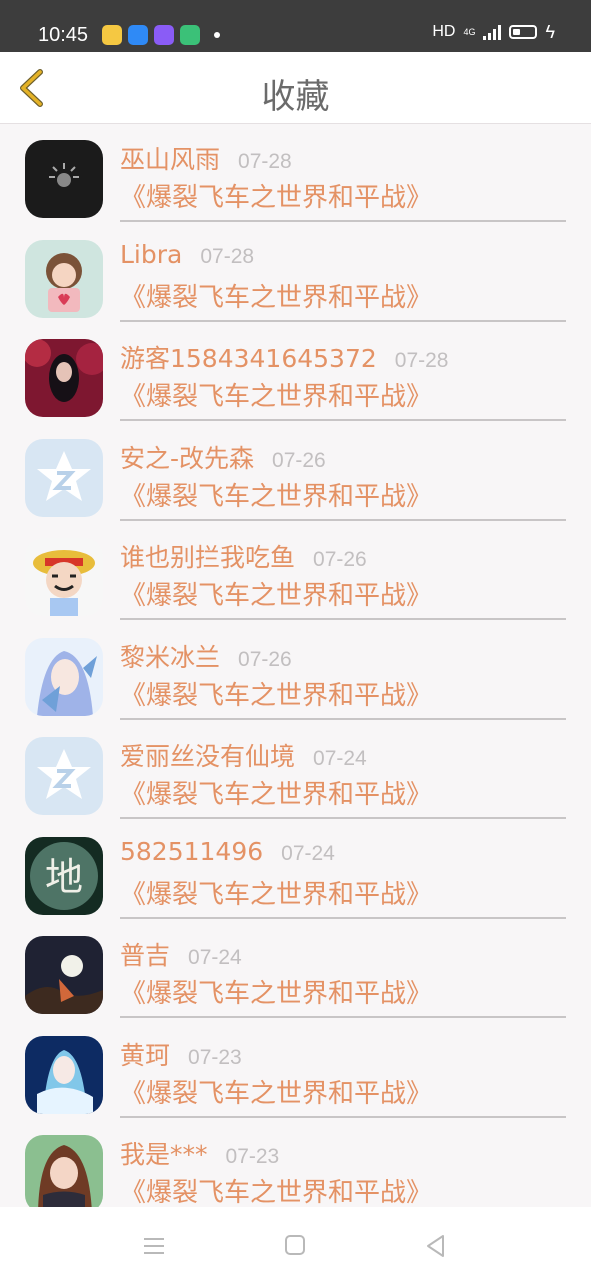 Image resolution: width=591 pixels, height=1280 pixels. I want to click on favorite-content: 普吉 07-24 《爆裂飞车之世界和平战》, so click(343, 977).